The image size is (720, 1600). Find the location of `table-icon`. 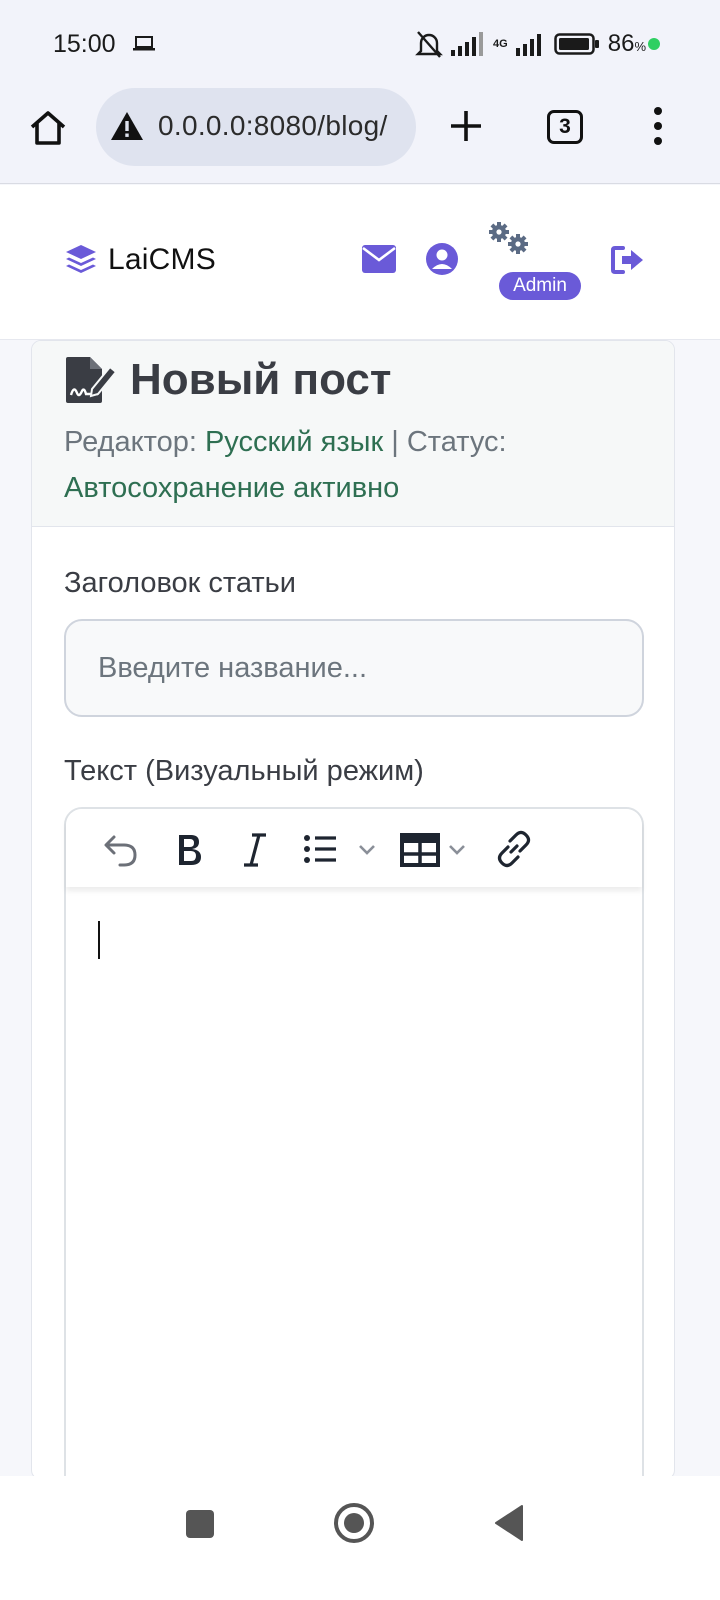

table-icon is located at coordinates (432, 850).